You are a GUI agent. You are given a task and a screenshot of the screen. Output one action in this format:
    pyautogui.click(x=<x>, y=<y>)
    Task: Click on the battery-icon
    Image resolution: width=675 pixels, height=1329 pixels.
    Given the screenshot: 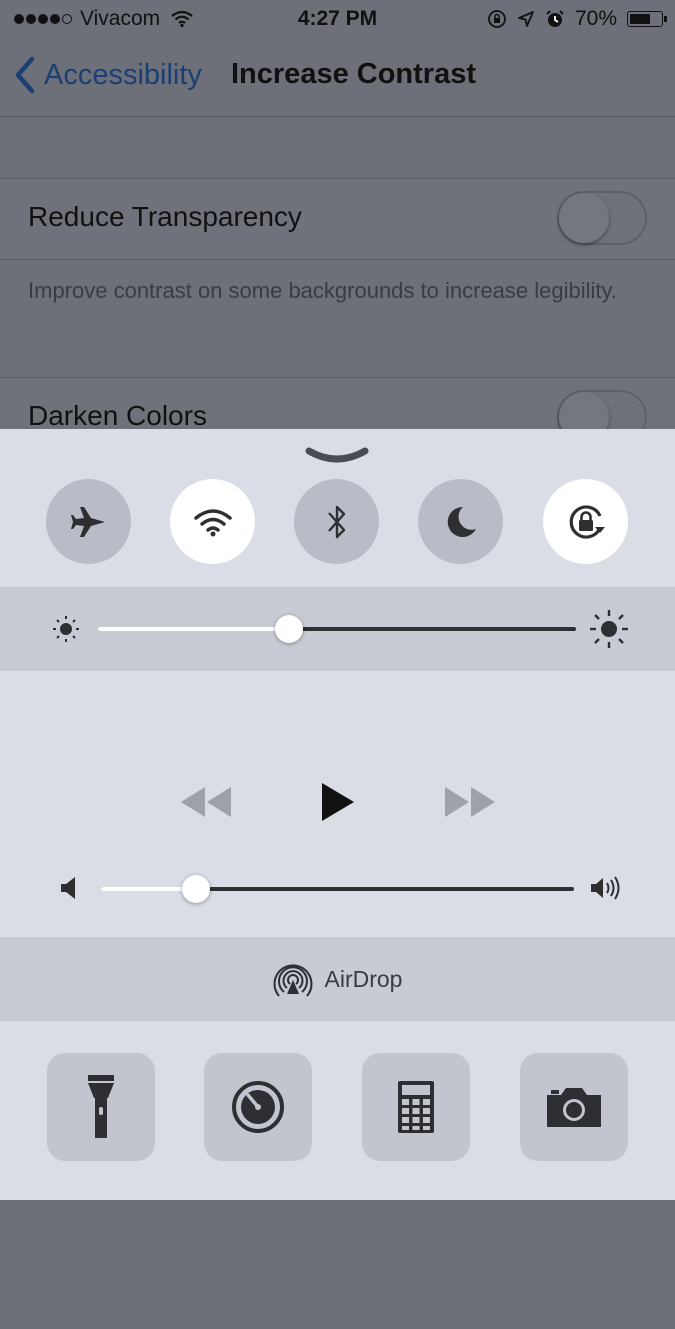 What is the action you would take?
    pyautogui.click(x=647, y=19)
    